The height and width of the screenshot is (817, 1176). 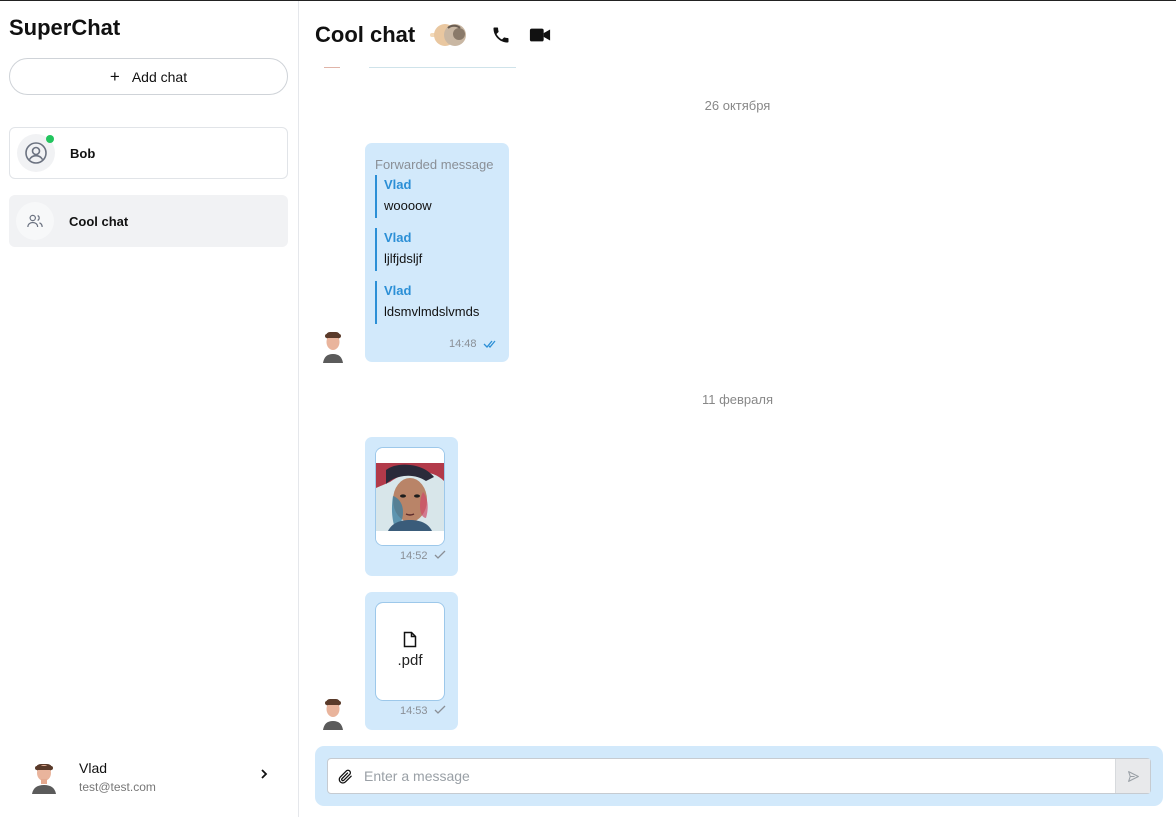 I want to click on phone-call-icon, so click(x=501, y=35).